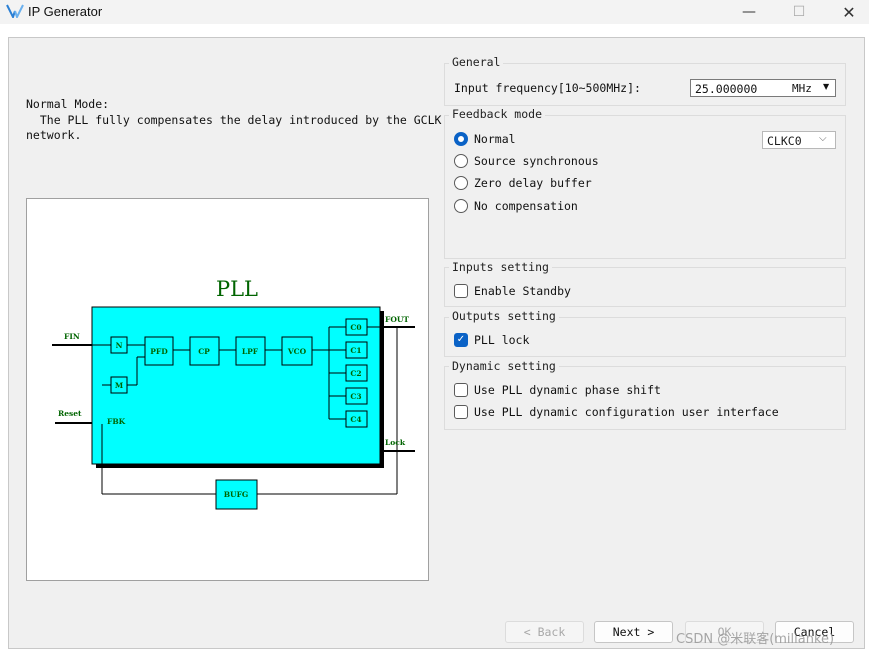  I want to click on chevron-down-icon: ⌵, so click(823, 138).